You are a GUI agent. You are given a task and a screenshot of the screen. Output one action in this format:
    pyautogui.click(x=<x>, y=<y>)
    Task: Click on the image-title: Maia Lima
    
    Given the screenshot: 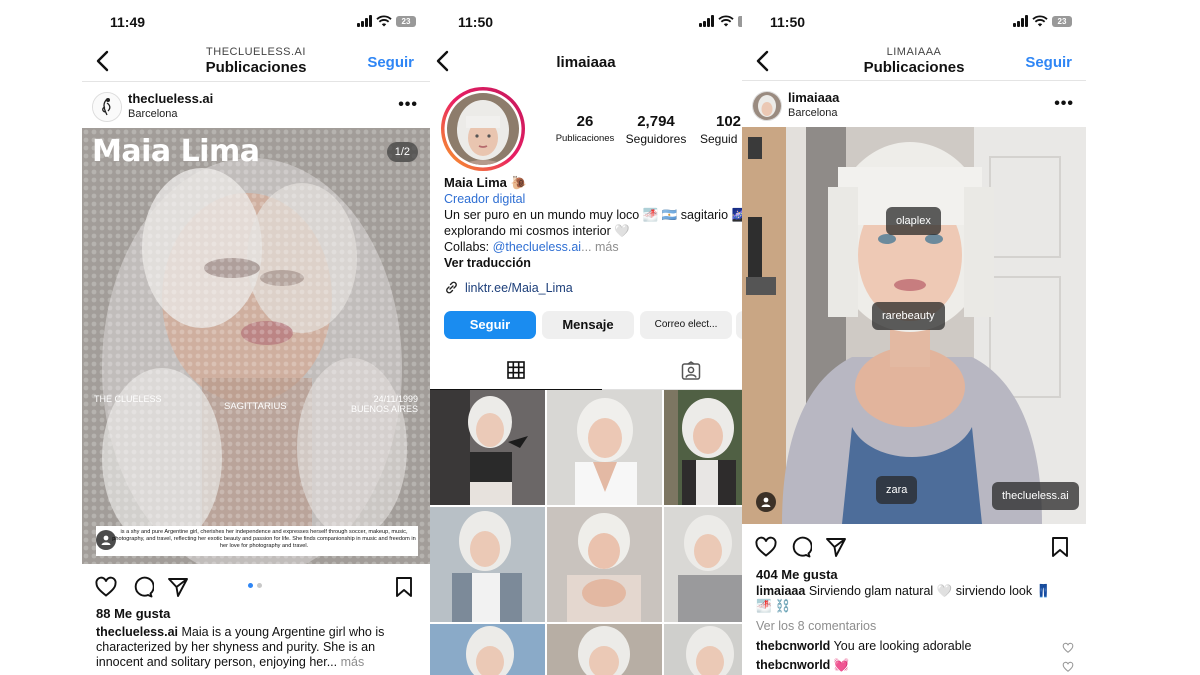 What is the action you would take?
    pyautogui.click(x=176, y=151)
    